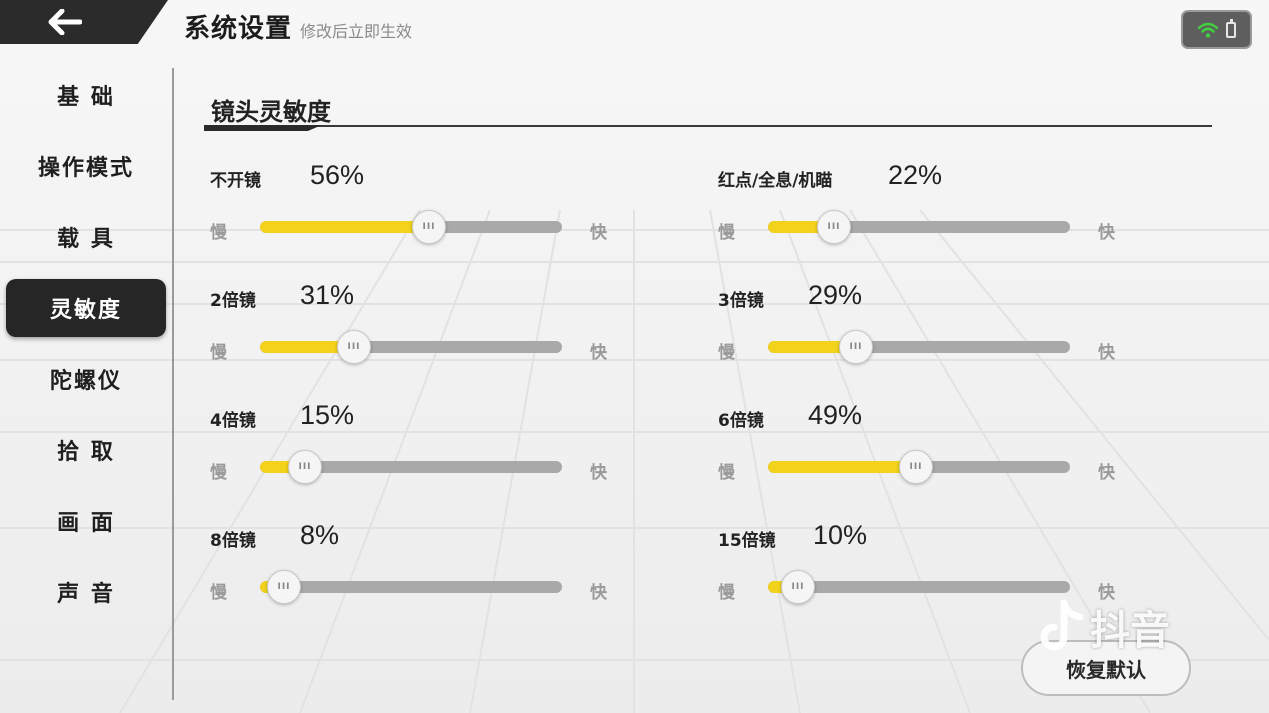 The image size is (1269, 713). I want to click on watermark-text: 抖音, so click(1130, 631).